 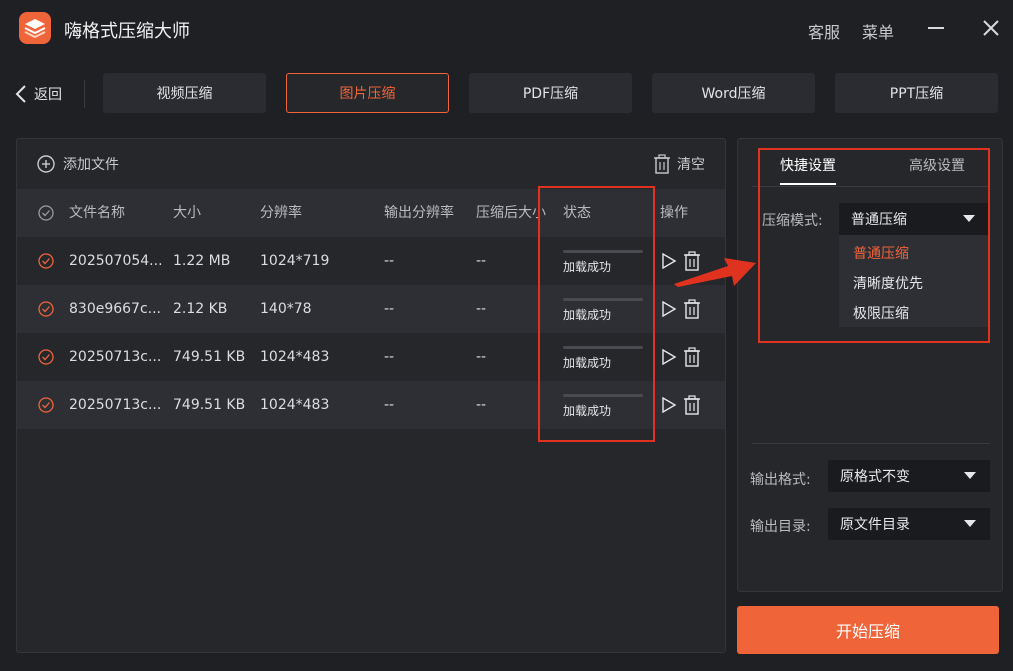 What do you see at coordinates (674, 213) in the screenshot?
I see `col-actions: 操作` at bounding box center [674, 213].